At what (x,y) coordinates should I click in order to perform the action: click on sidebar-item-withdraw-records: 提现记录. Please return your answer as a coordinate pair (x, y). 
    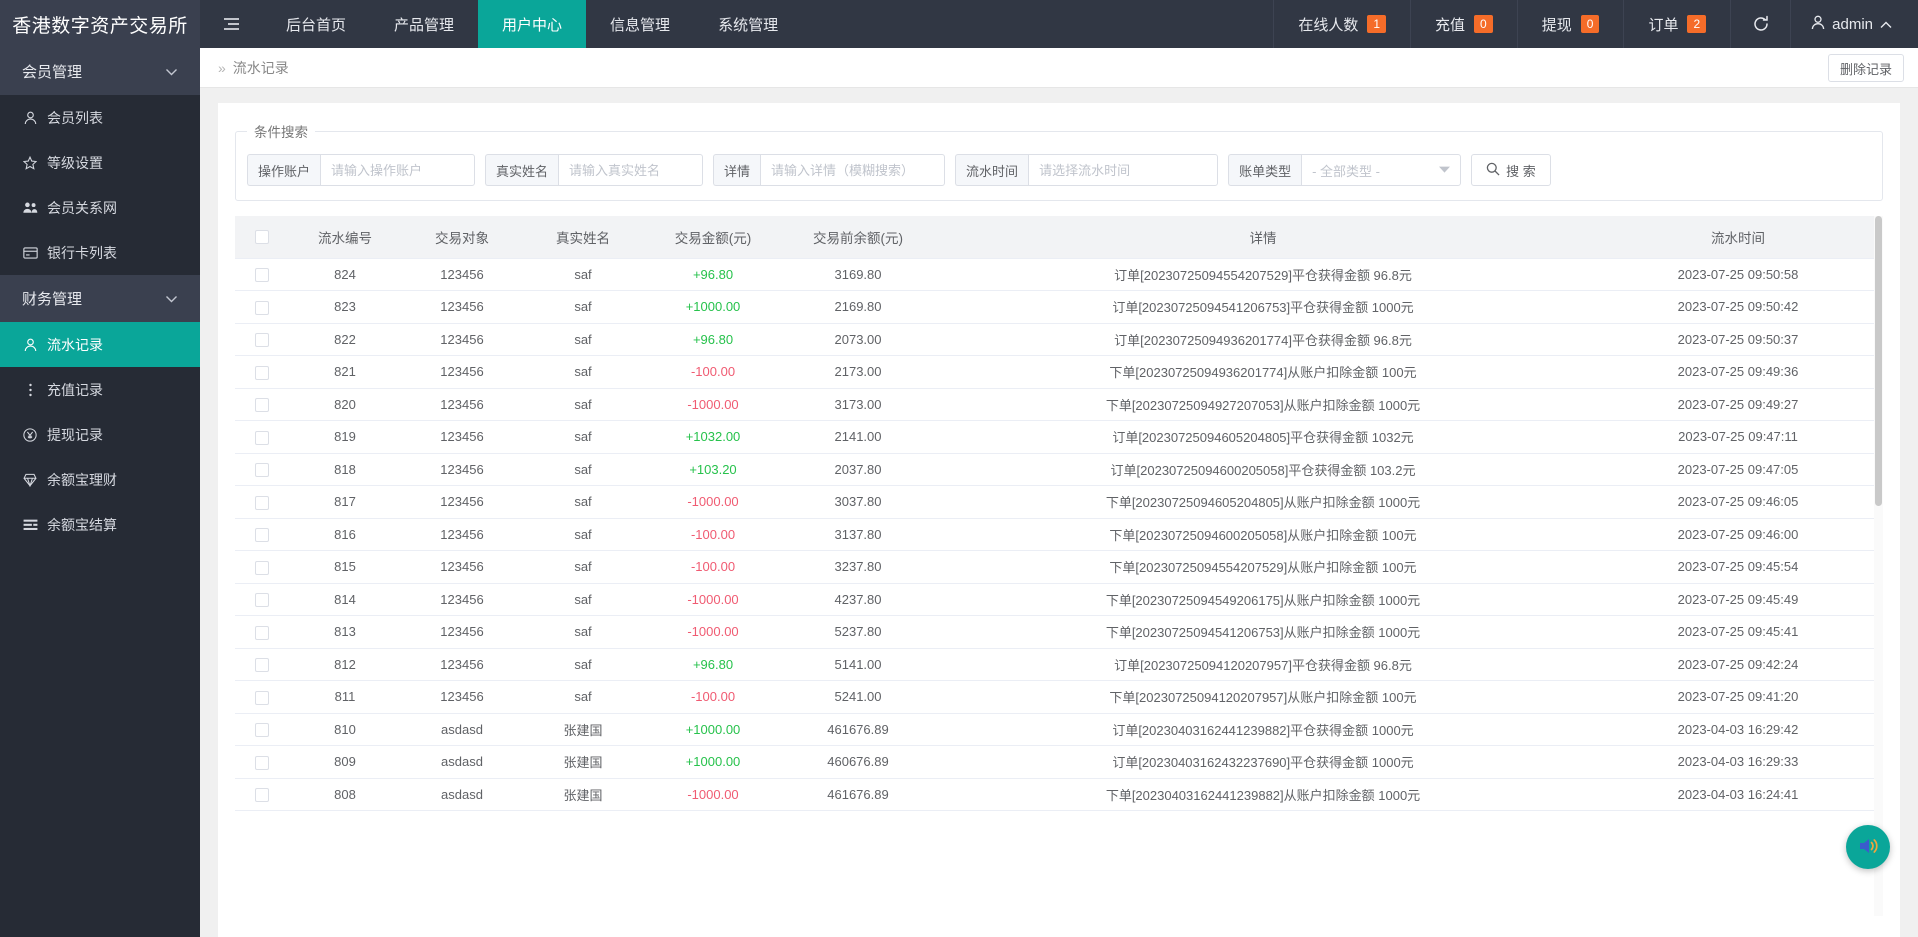
    Looking at the image, I should click on (100, 434).